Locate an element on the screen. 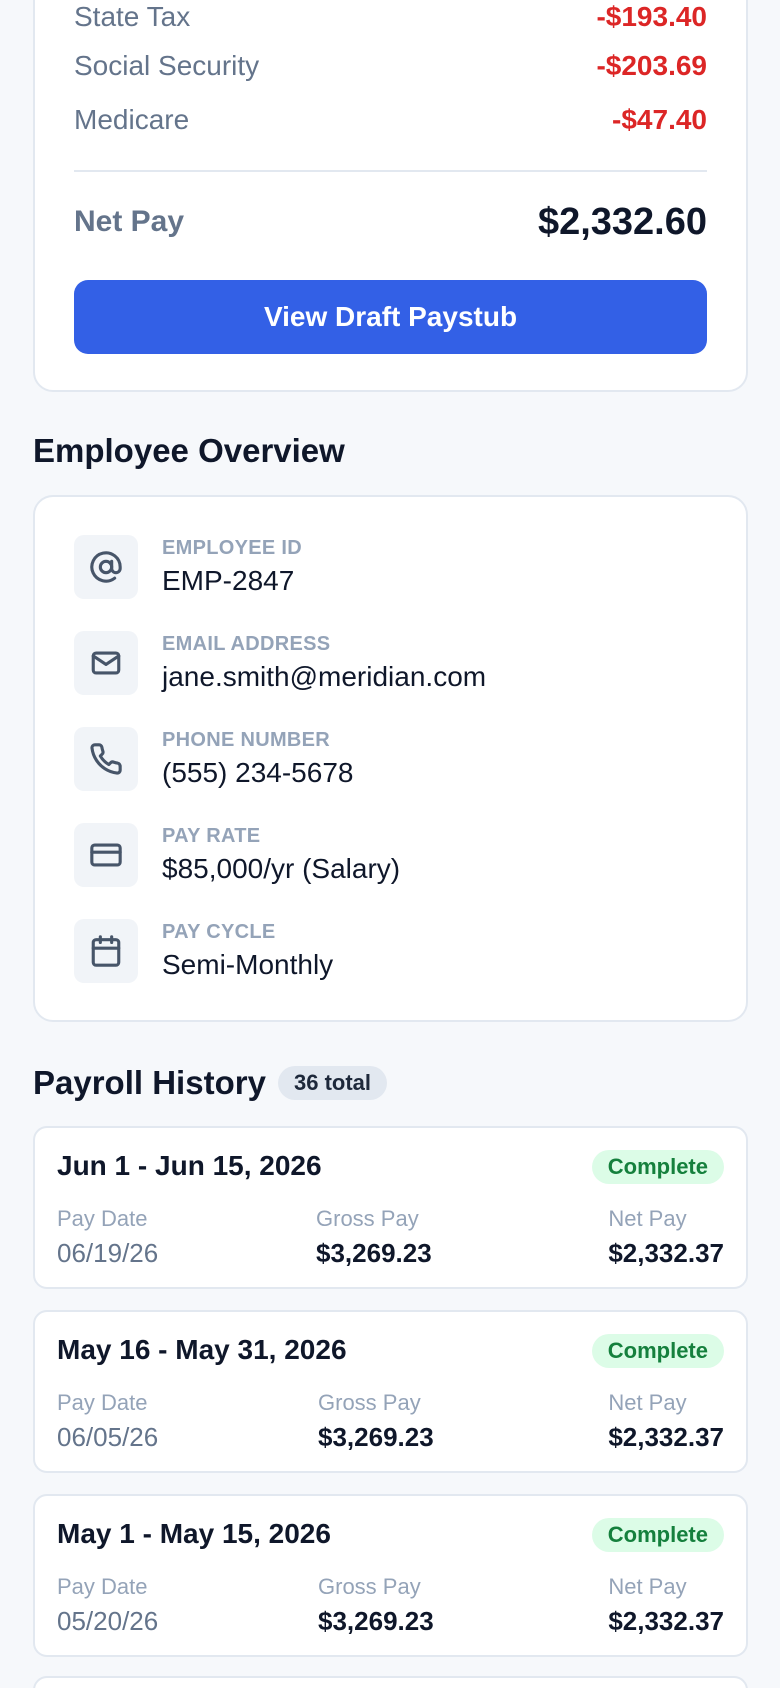 This screenshot has width=780, height=1688. deduction-row-medicare: Medicare -$47.40 is located at coordinates (390, 120).